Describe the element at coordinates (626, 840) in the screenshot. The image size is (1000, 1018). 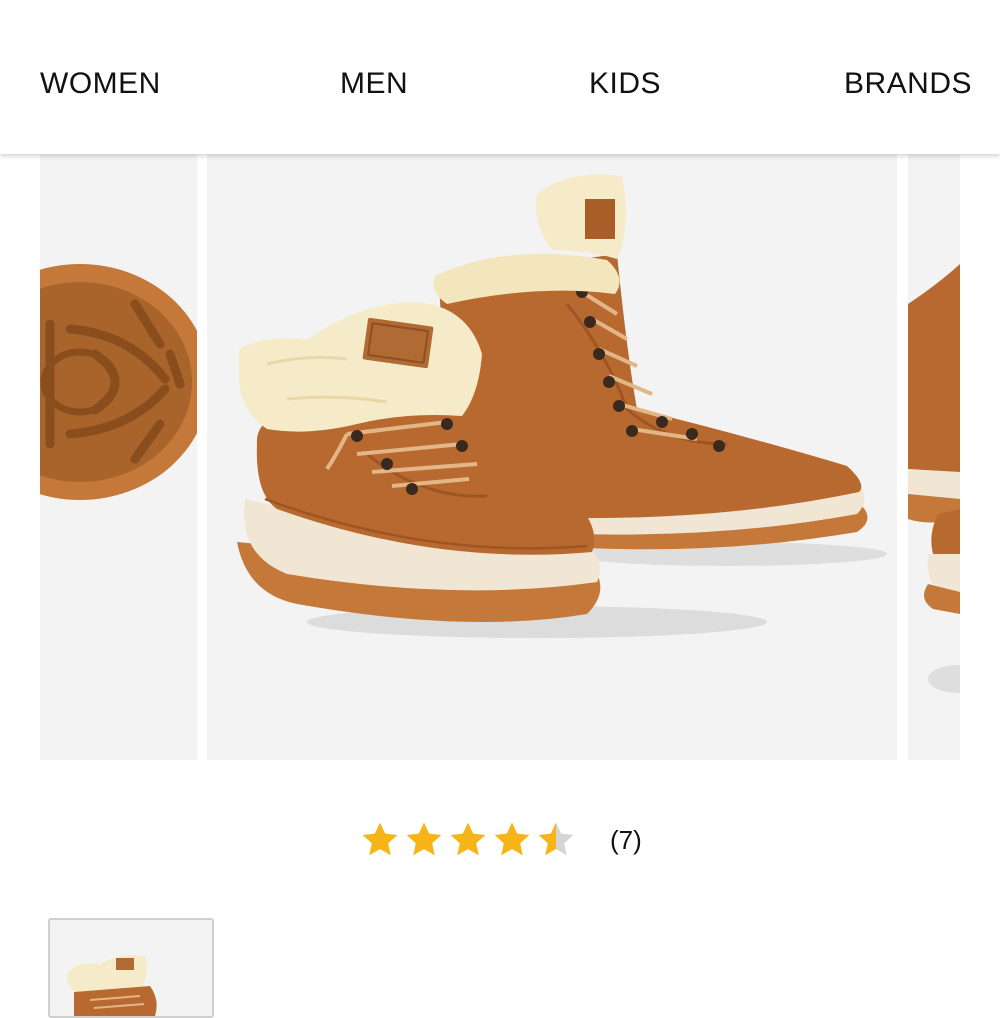
I see `review-count: (7)` at that location.